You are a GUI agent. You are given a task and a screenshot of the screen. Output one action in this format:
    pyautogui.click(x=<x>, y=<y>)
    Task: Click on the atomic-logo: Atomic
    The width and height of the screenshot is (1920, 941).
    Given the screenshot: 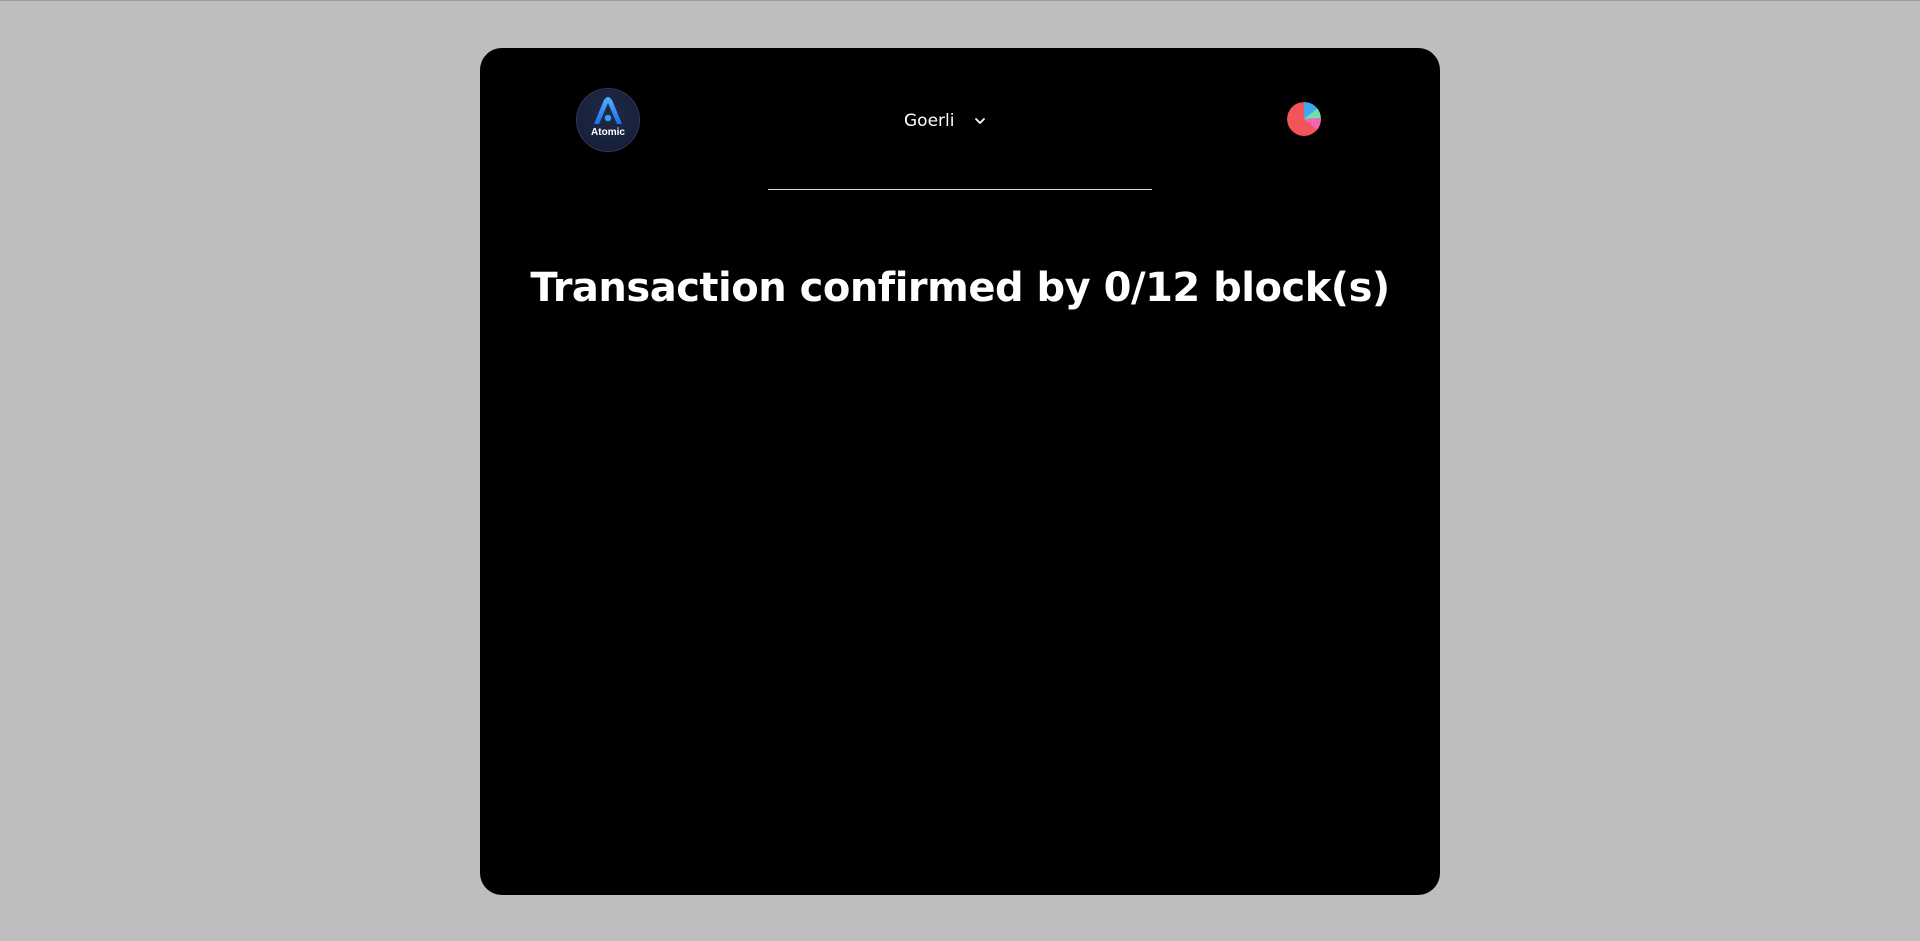 What is the action you would take?
    pyautogui.click(x=608, y=120)
    